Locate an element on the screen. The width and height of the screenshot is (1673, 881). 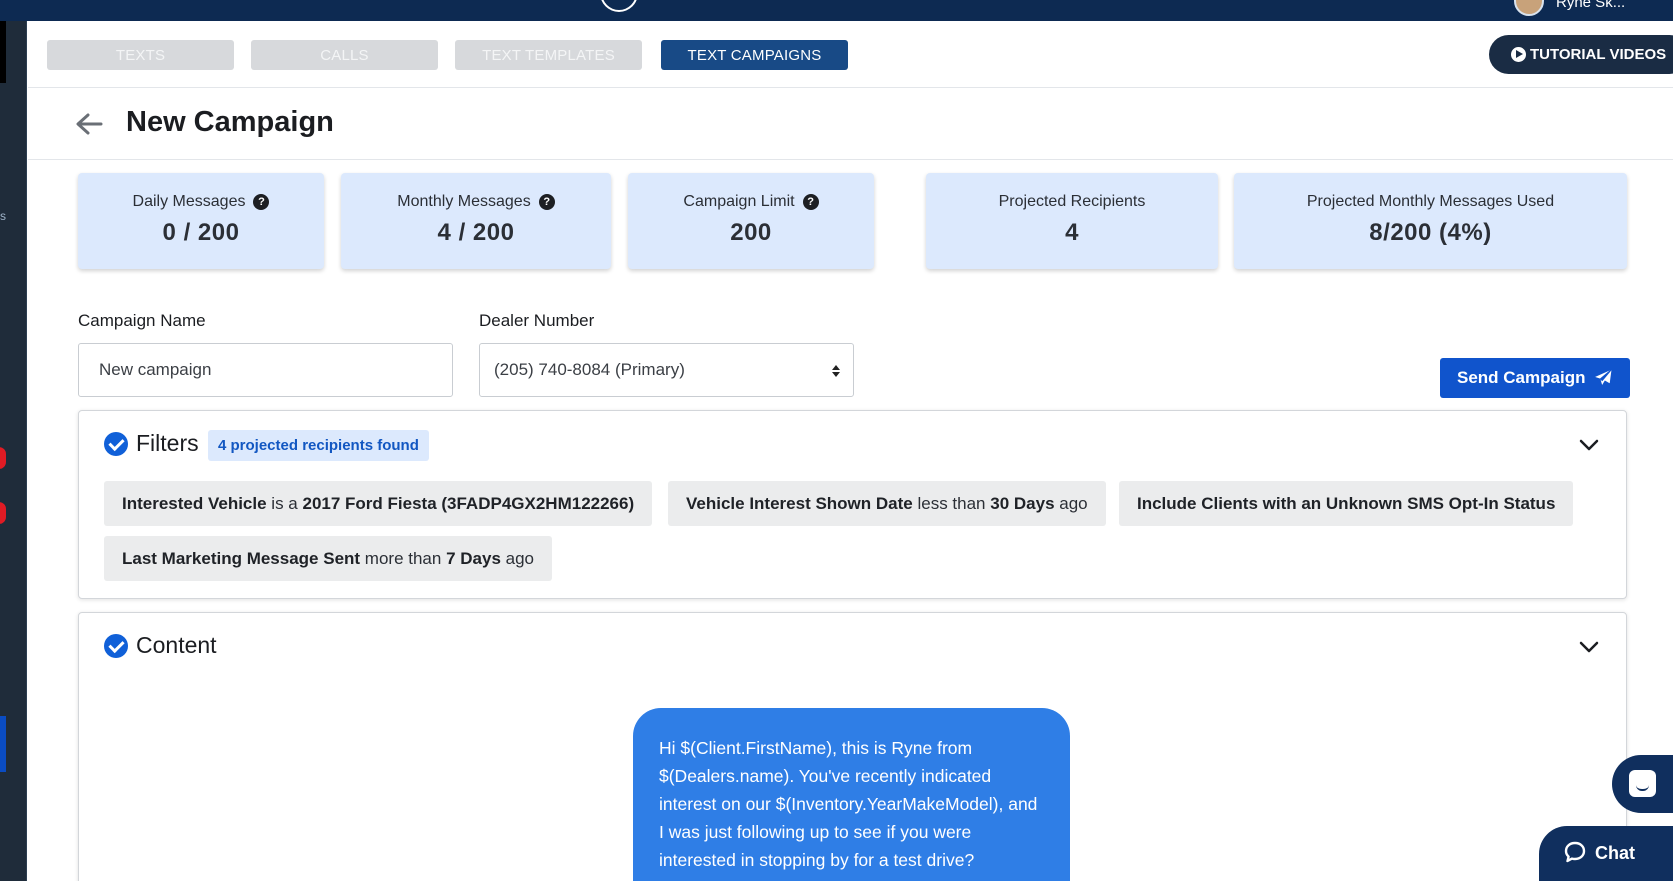
stat-card-projected-recipients: Projected Recipients 4 is located at coordinates (1072, 221).